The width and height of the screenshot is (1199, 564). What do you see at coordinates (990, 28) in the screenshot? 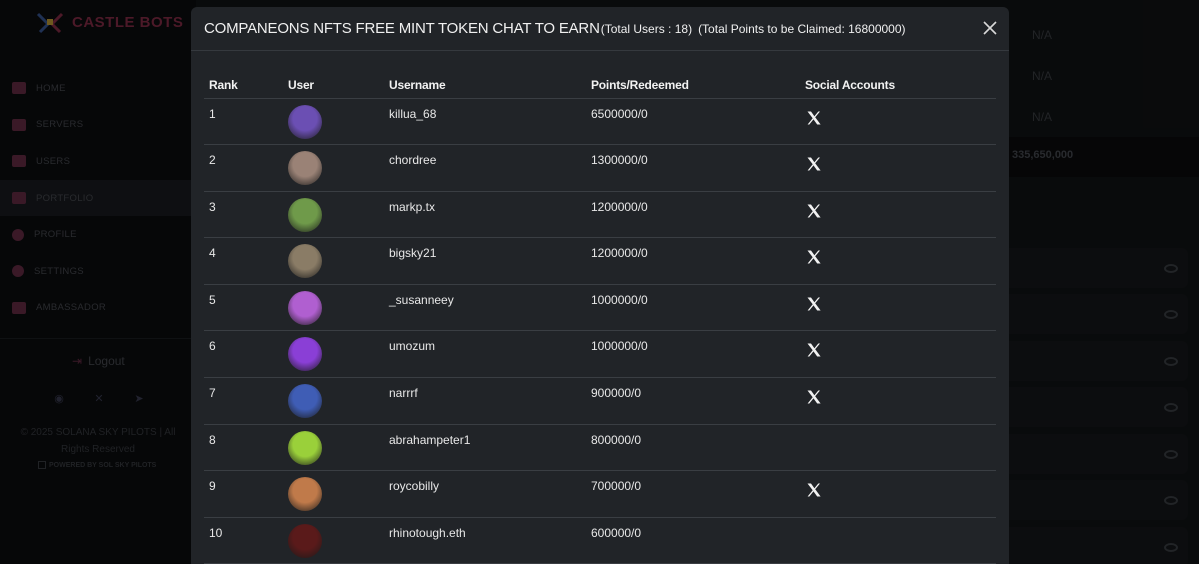
I see `close-icon` at bounding box center [990, 28].